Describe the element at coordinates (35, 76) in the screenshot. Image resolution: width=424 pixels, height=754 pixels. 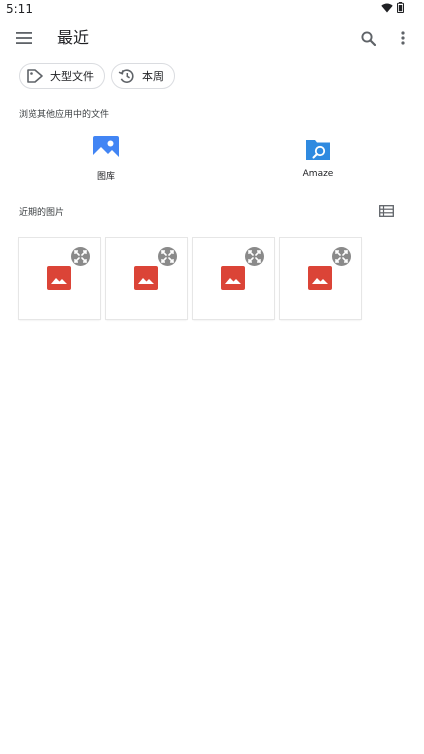
I see `label-tag-icon` at that location.